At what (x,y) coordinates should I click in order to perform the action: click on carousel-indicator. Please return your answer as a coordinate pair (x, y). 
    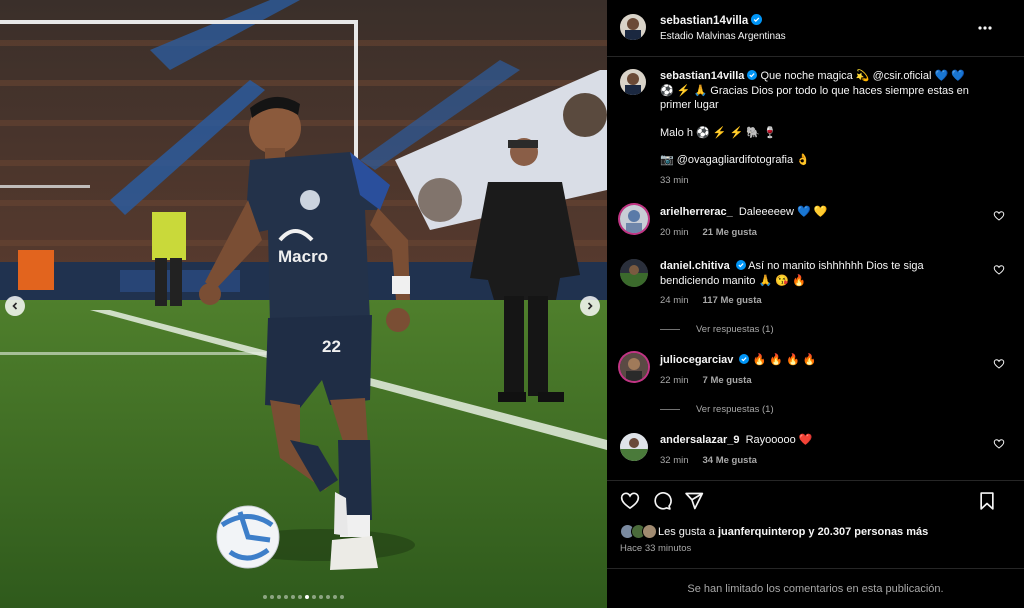
    Looking at the image, I should click on (303, 597).